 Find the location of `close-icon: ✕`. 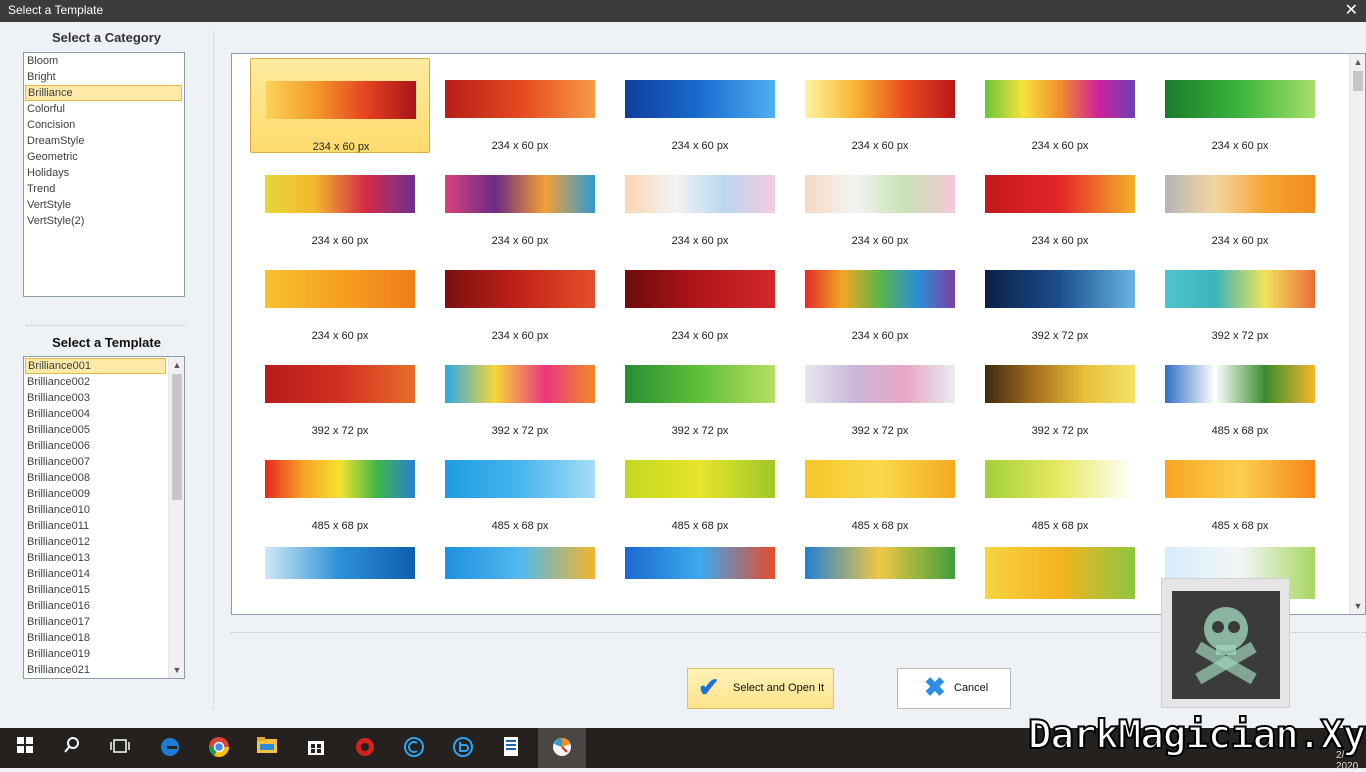

close-icon: ✕ is located at coordinates (1351, 10).